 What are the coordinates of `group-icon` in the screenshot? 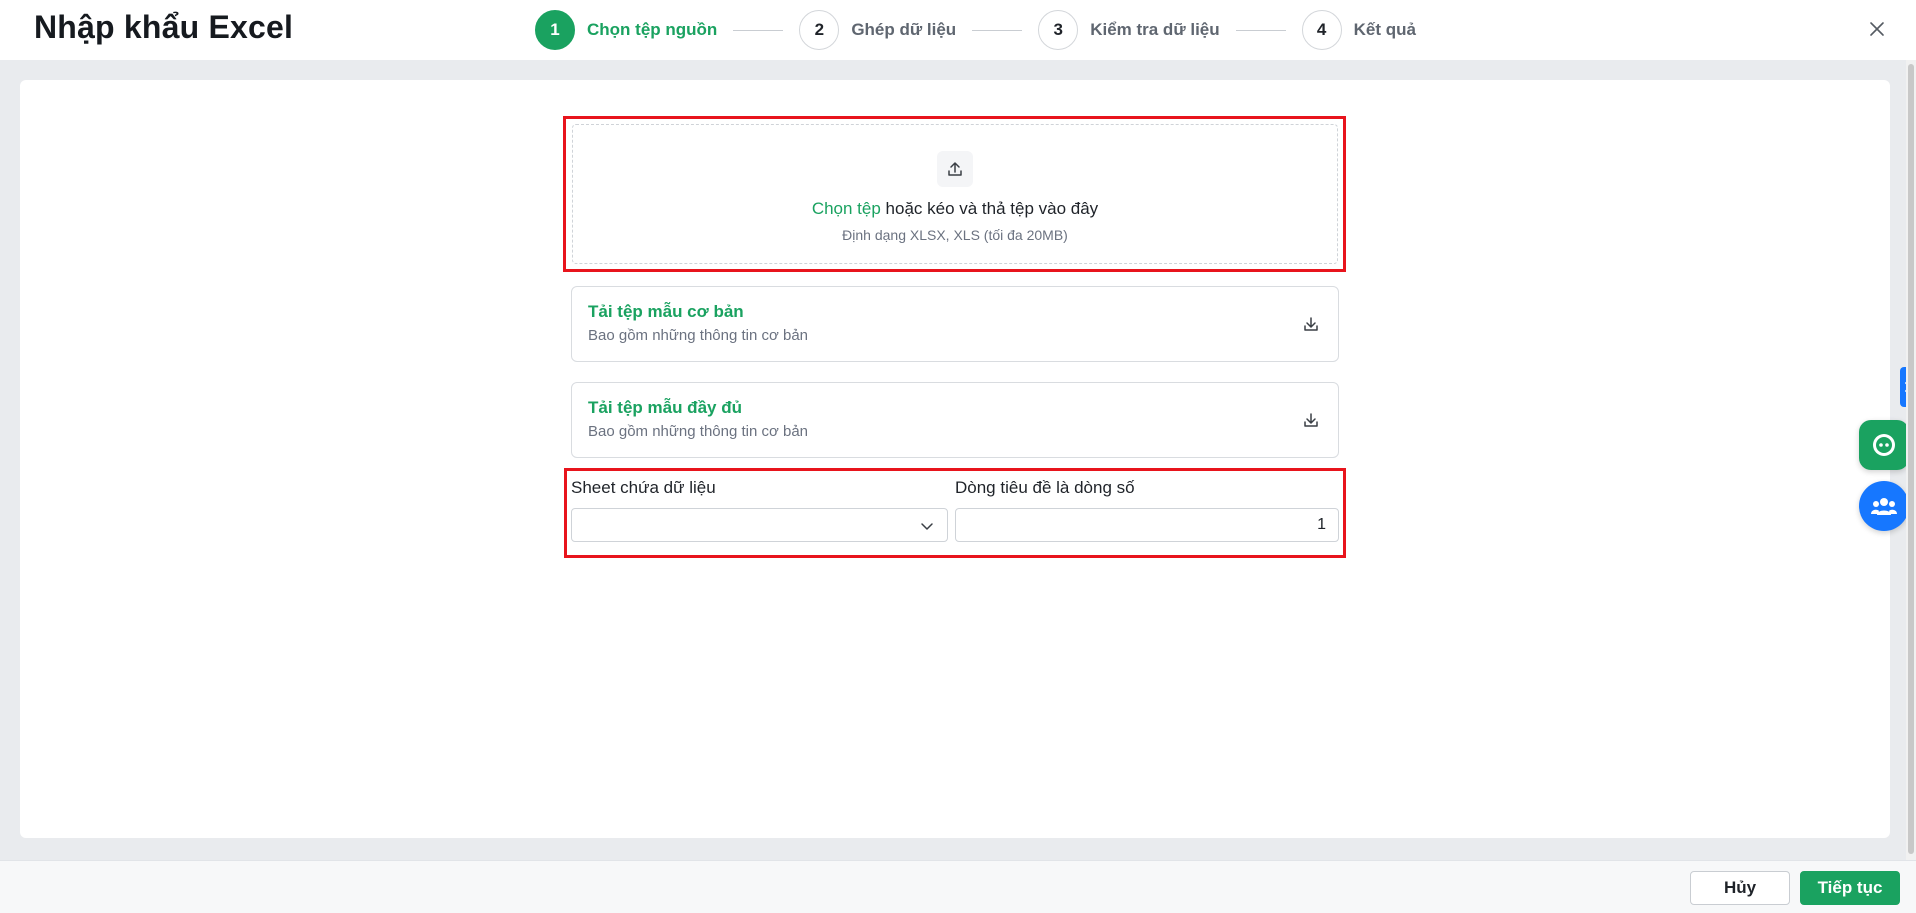 It's located at (1884, 506).